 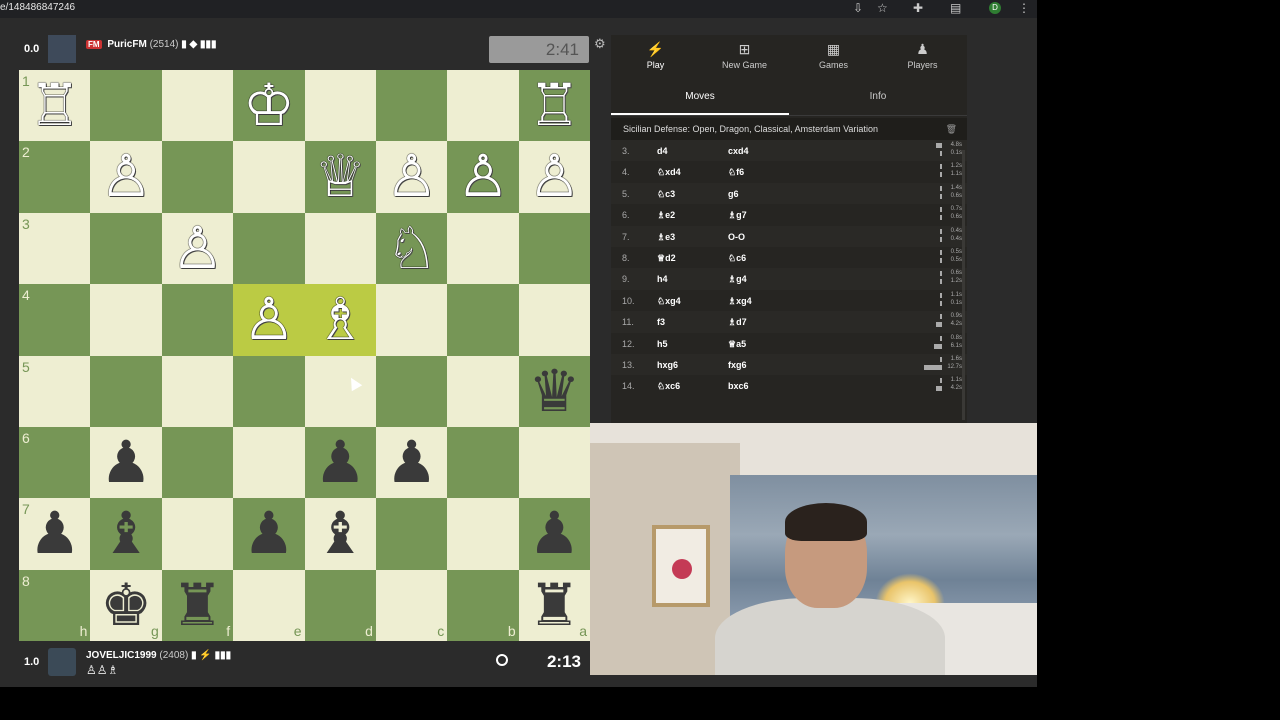 What do you see at coordinates (600, 44) in the screenshot?
I see `gear-icon: ⚙` at bounding box center [600, 44].